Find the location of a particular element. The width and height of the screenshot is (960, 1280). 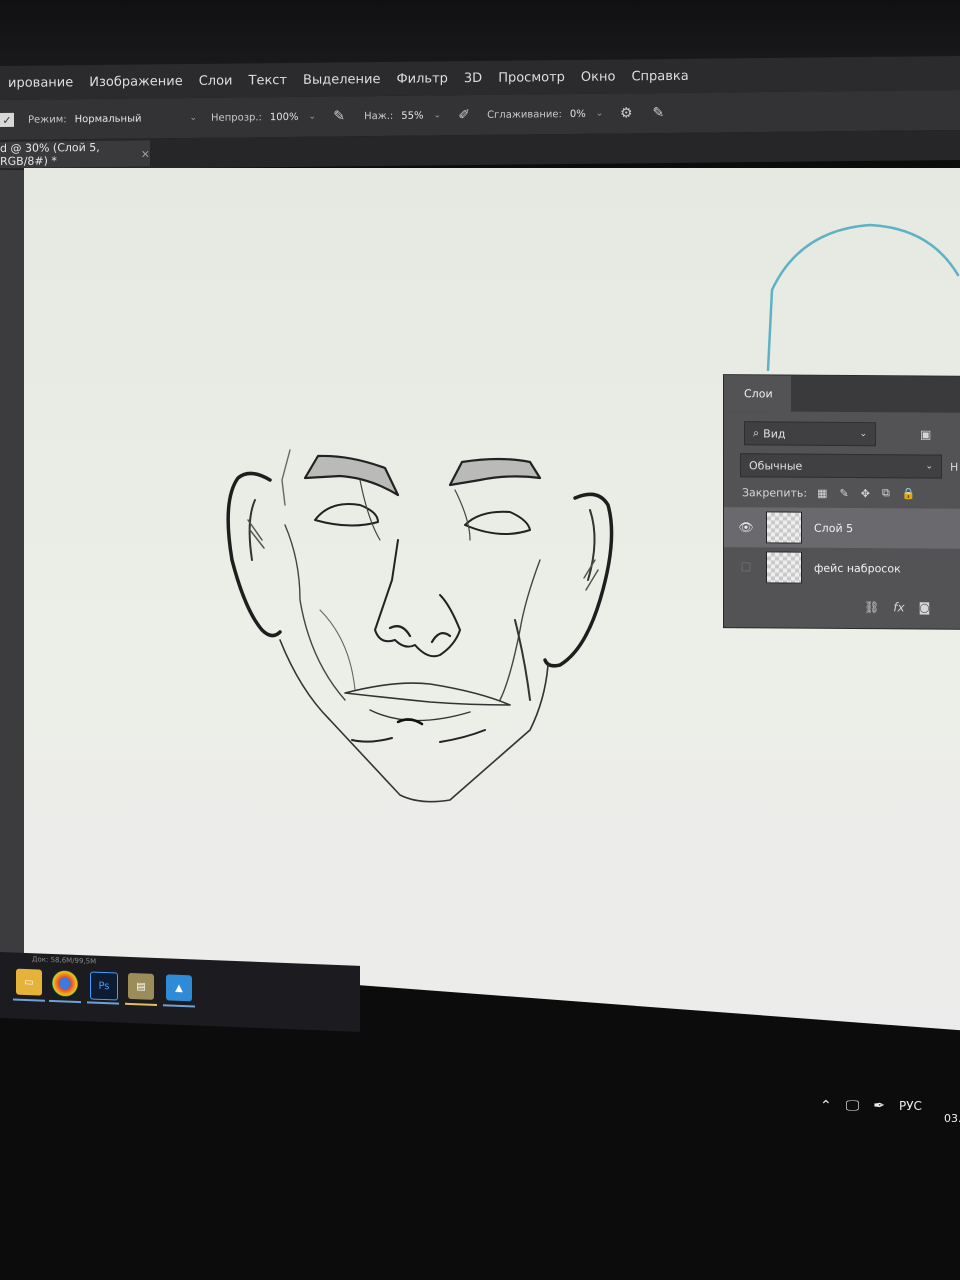

hidden-eye-icon: ☐ is located at coordinates (746, 567).